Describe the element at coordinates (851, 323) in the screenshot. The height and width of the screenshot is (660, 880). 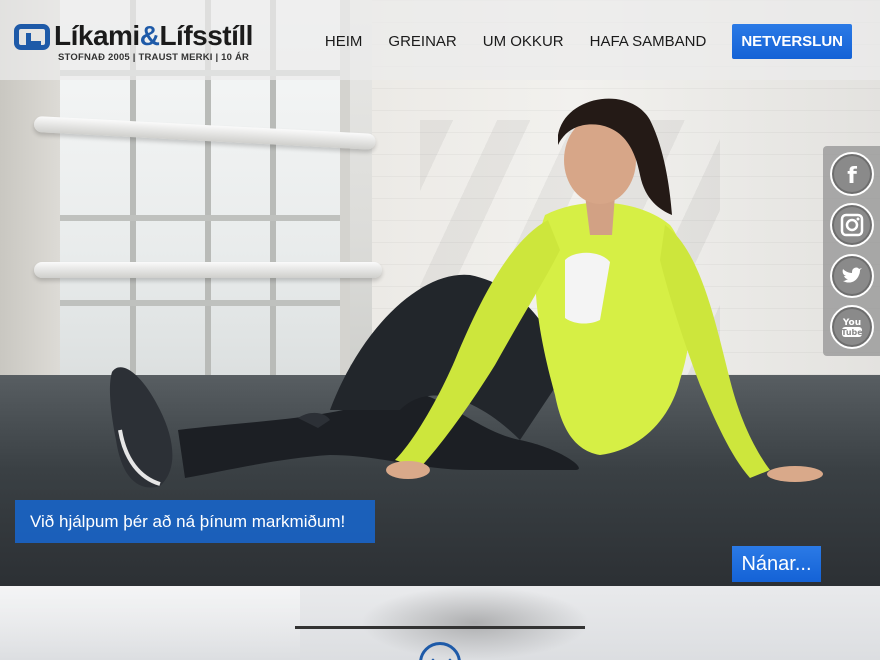
I see `svg-text: You` at that location.